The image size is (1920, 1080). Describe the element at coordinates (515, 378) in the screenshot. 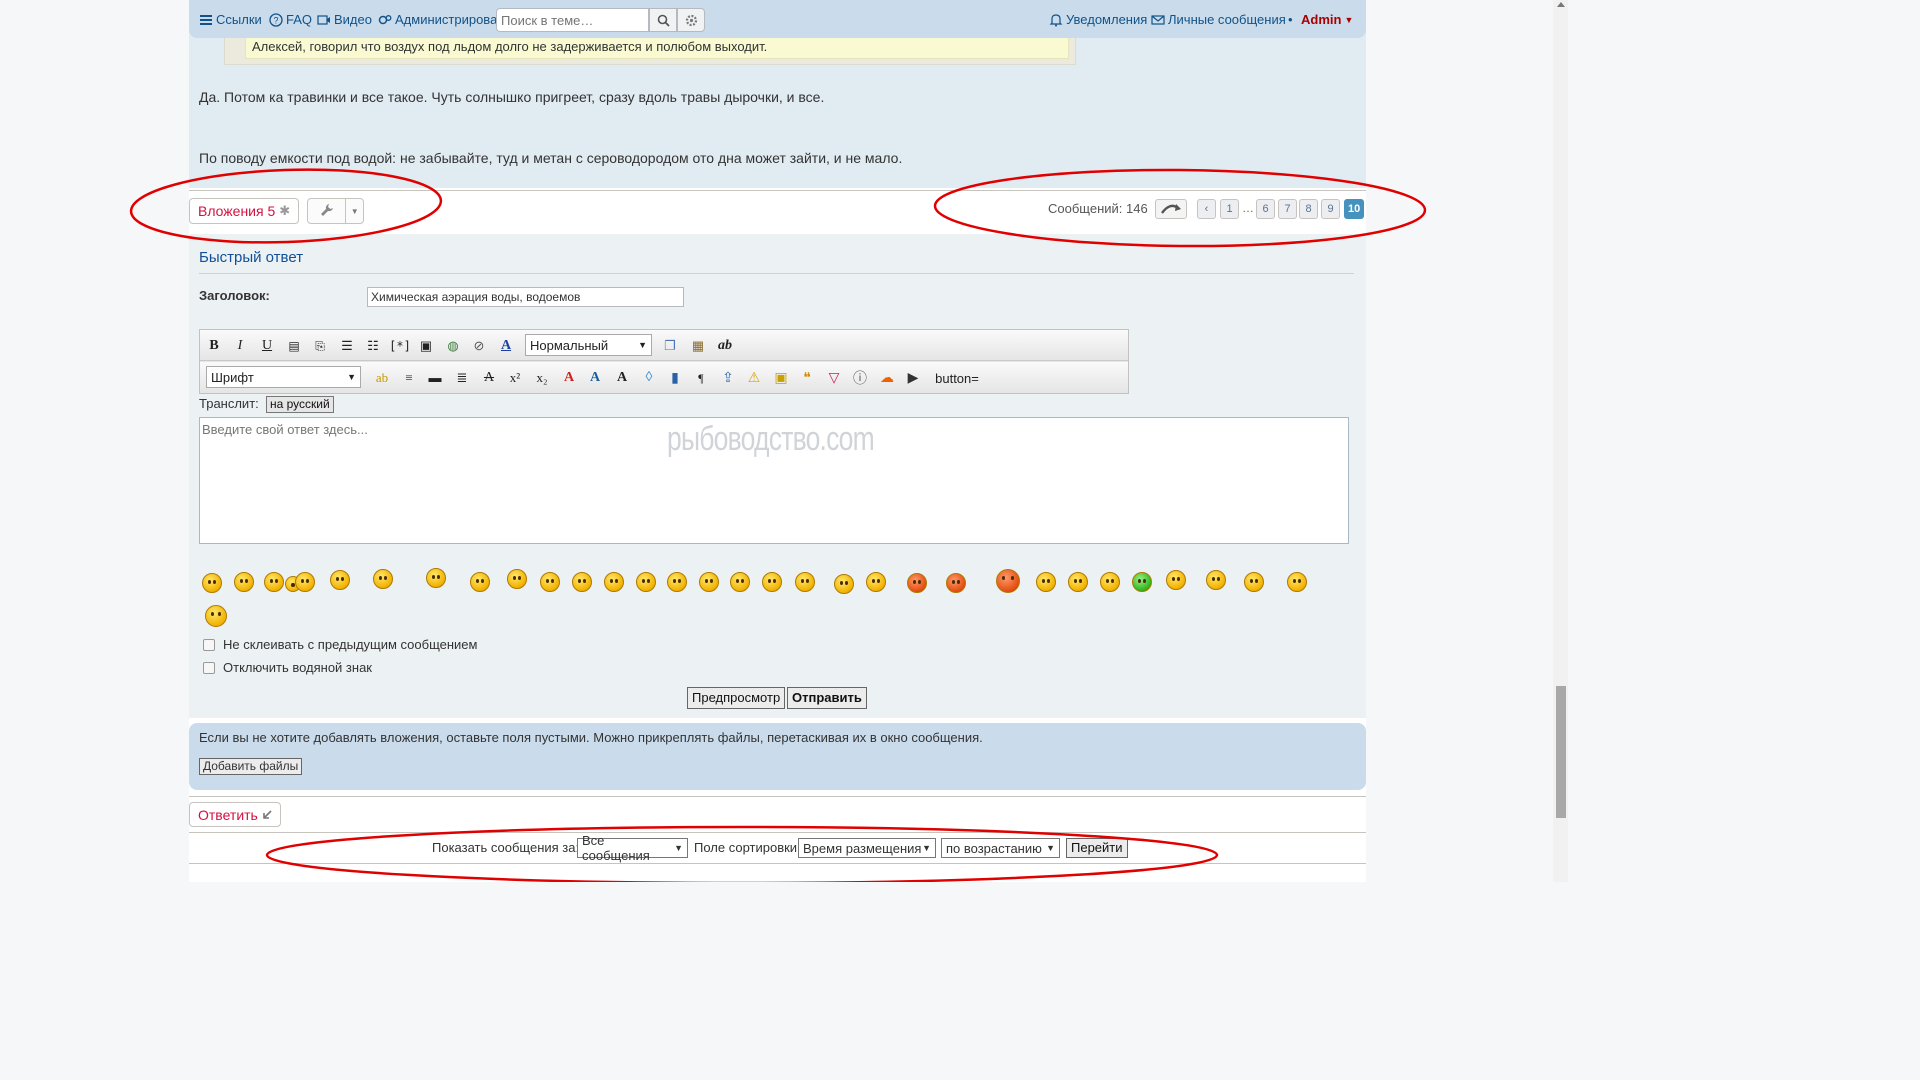

I see `superscript-icon: x²` at that location.